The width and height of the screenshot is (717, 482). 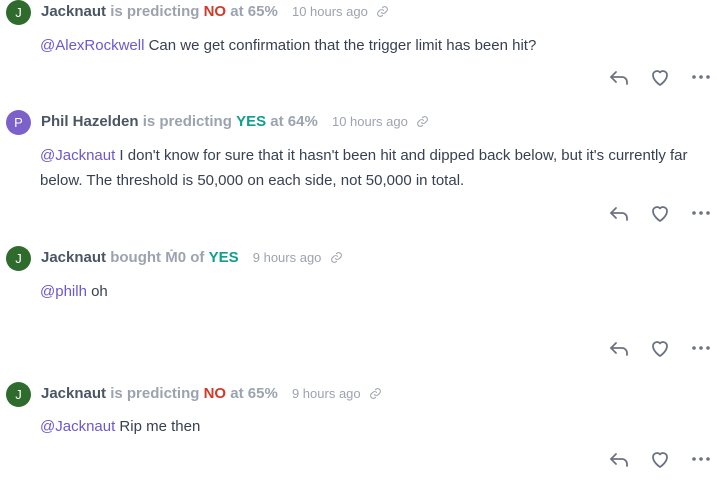 I want to click on comment-body: @Jacknaut Rip me then, so click(x=365, y=426).